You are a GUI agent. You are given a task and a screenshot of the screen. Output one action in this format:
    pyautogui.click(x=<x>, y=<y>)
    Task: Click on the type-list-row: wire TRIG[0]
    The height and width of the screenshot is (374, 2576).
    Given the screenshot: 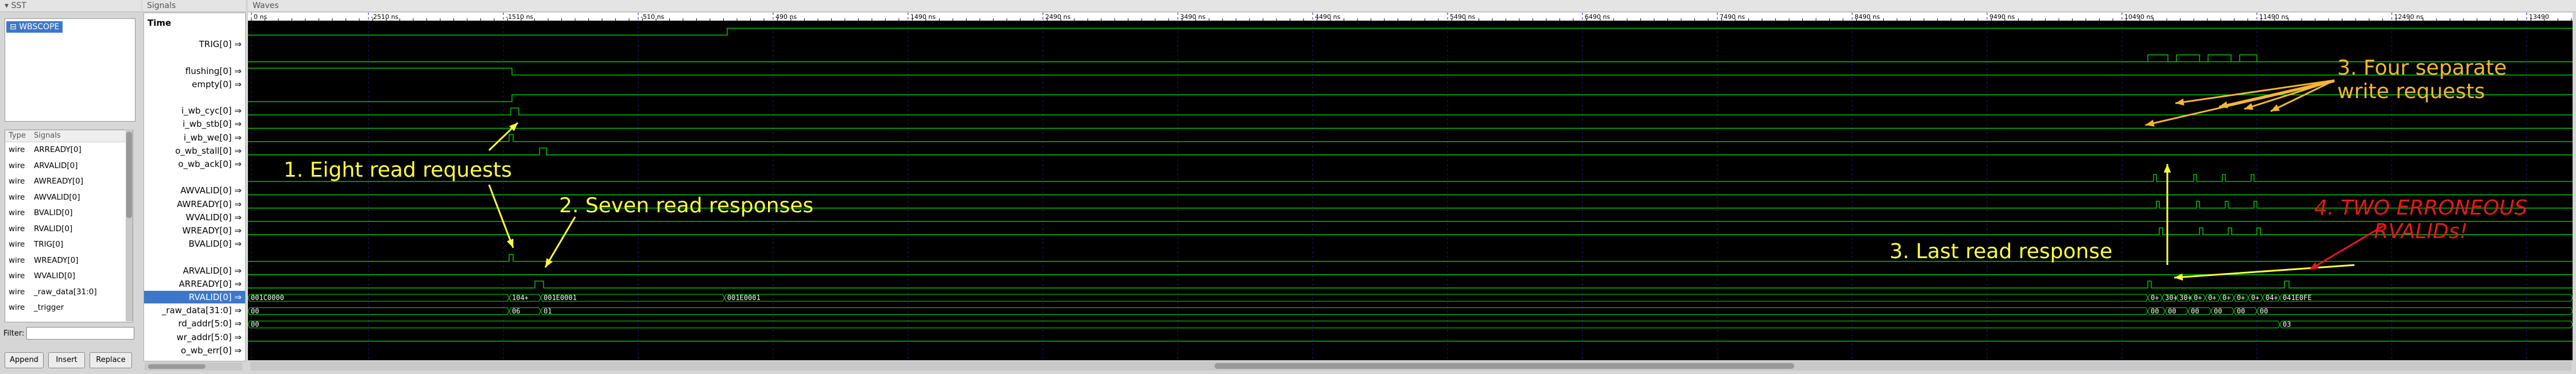 What is the action you would take?
    pyautogui.click(x=69, y=245)
    